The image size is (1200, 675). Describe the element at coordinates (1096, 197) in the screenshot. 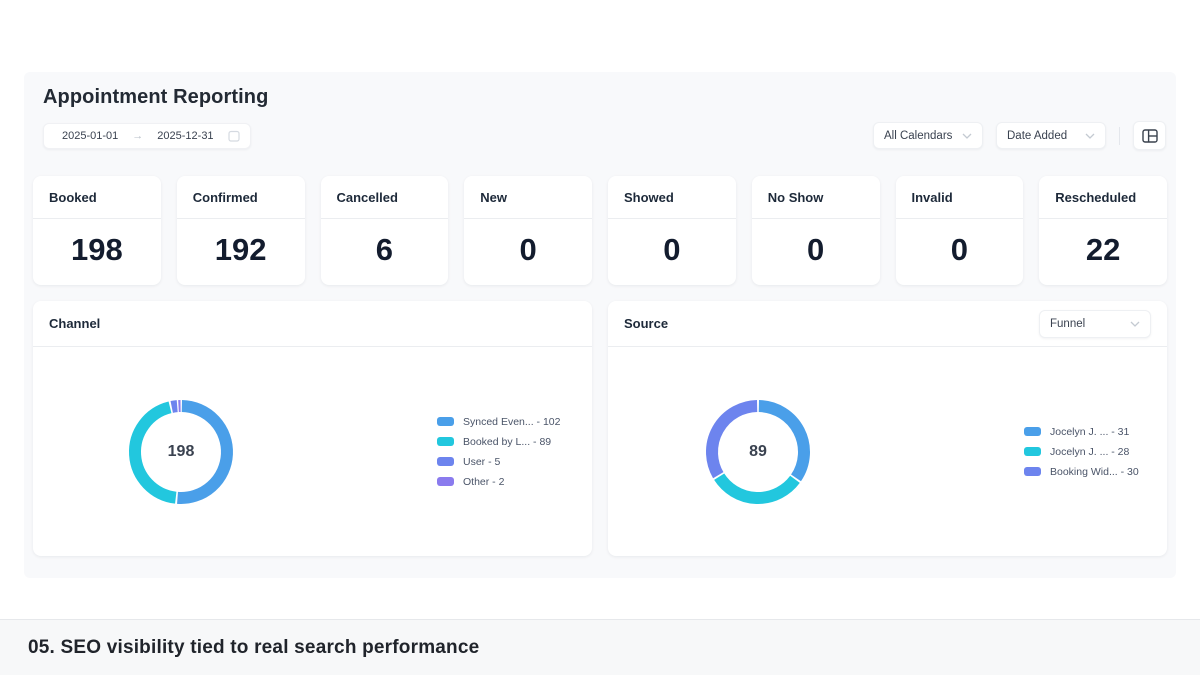

I see `stat-label: Rescheduled` at that location.